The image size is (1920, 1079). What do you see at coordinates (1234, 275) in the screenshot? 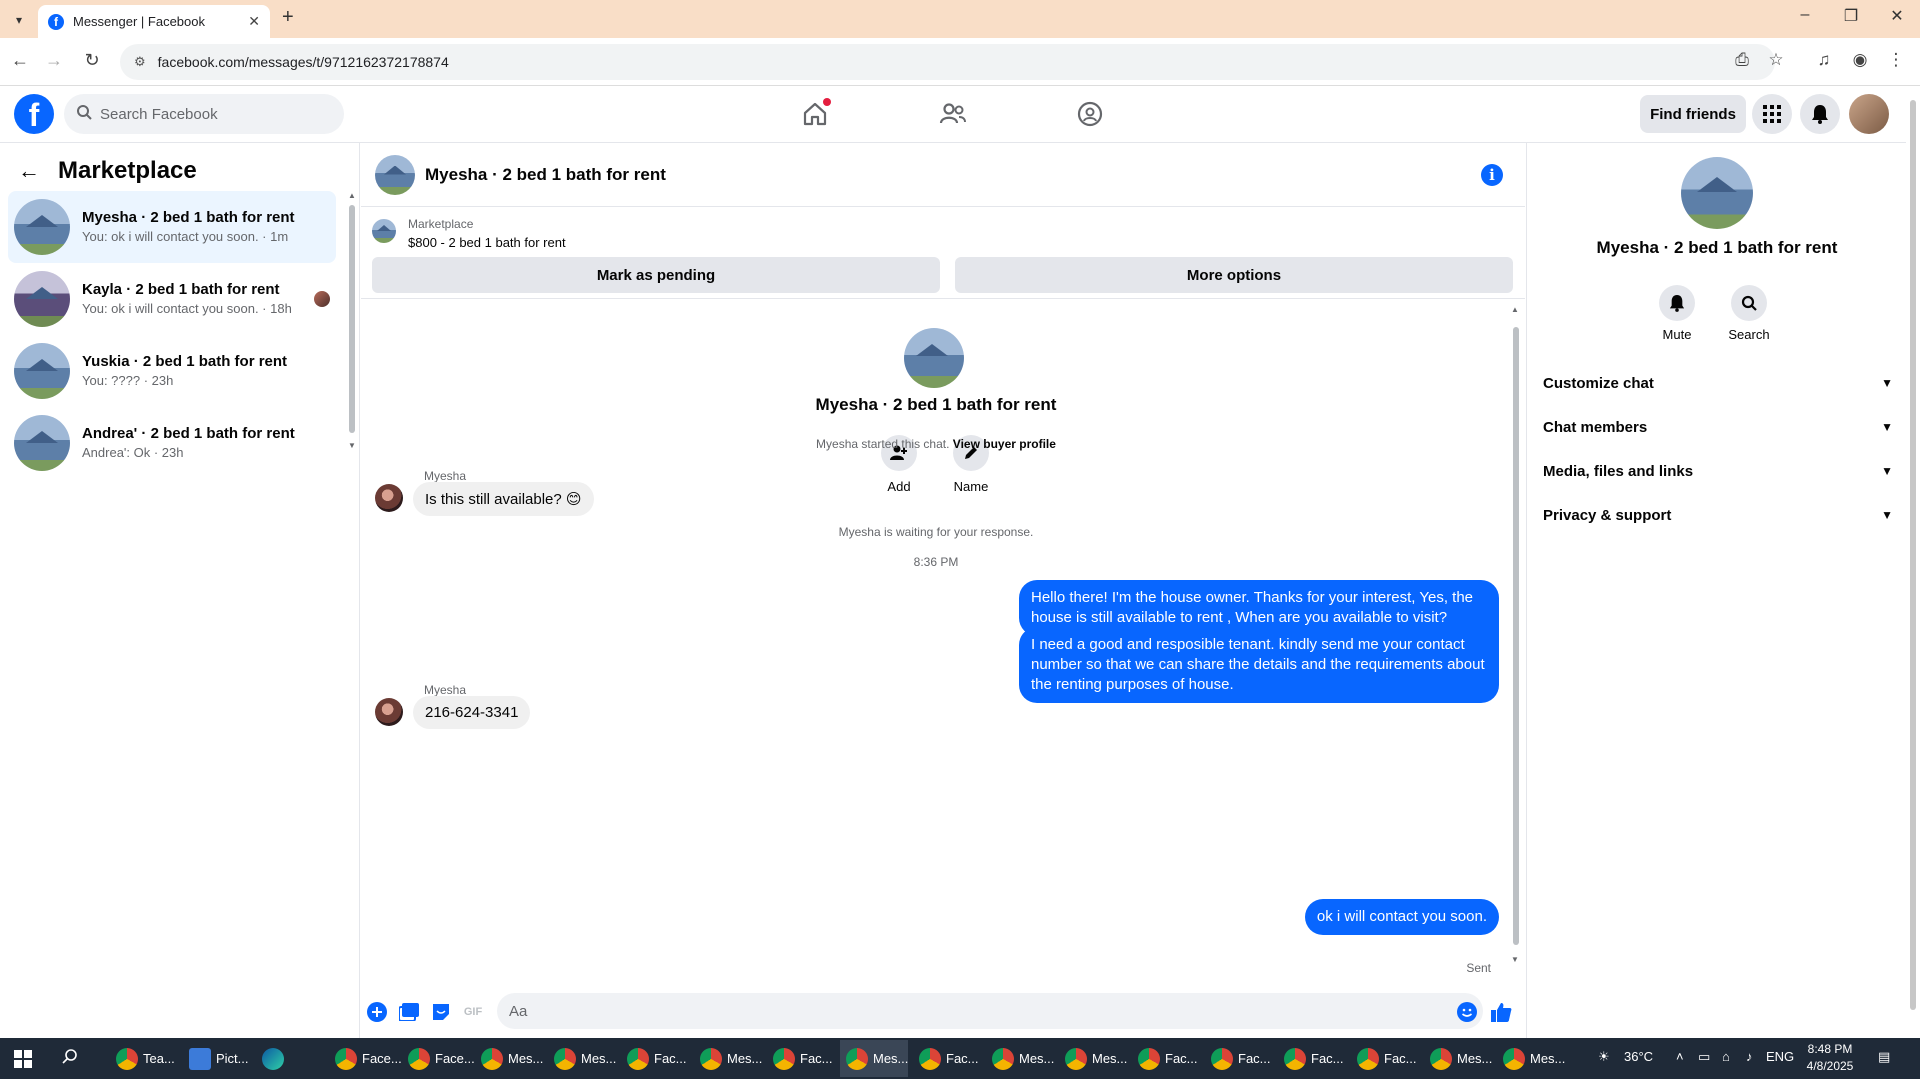
I see `more-options-button: More options` at bounding box center [1234, 275].